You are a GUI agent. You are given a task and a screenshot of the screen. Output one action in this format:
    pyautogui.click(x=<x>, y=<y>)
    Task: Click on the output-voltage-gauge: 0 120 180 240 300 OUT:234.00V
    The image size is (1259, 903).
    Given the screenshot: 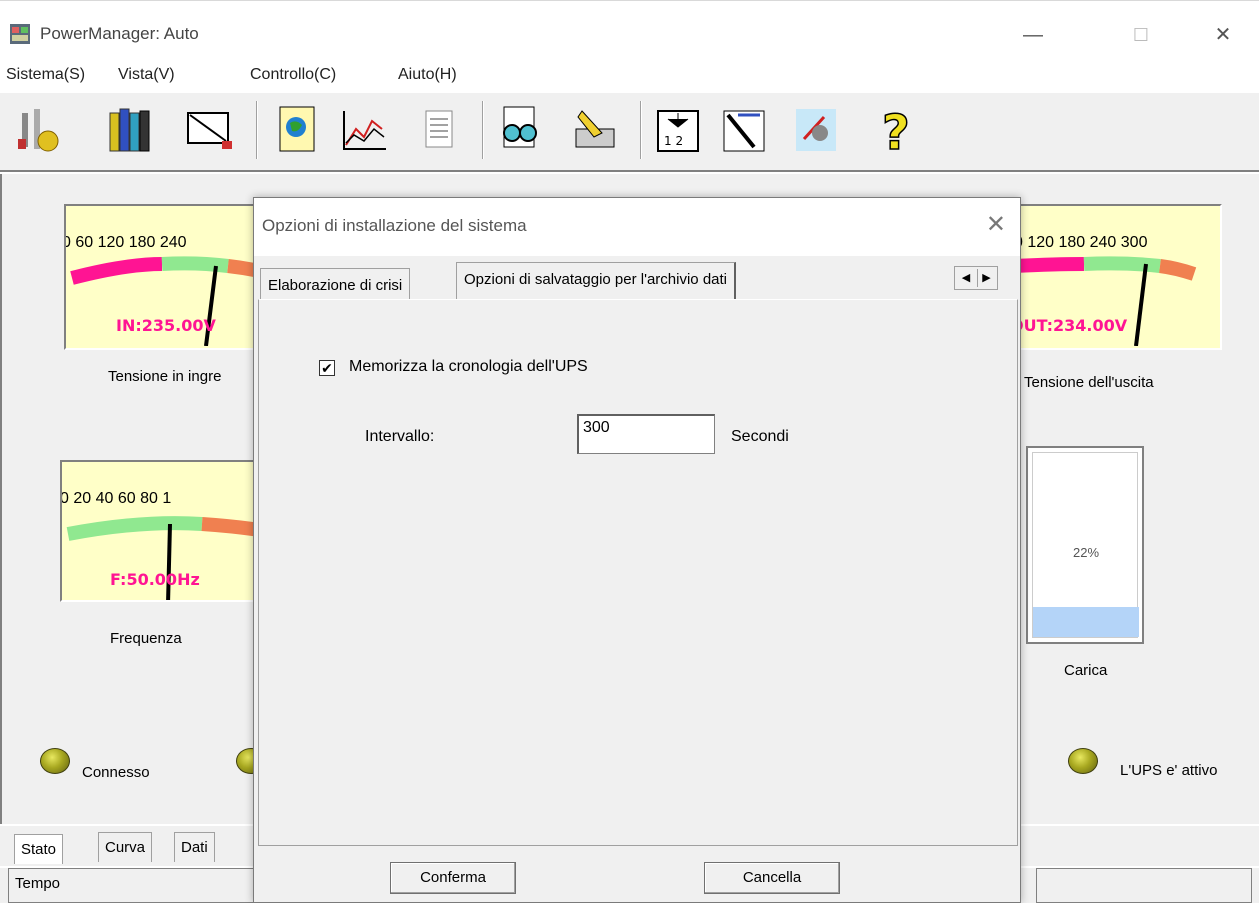 What is the action you would take?
    pyautogui.click(x=1117, y=277)
    